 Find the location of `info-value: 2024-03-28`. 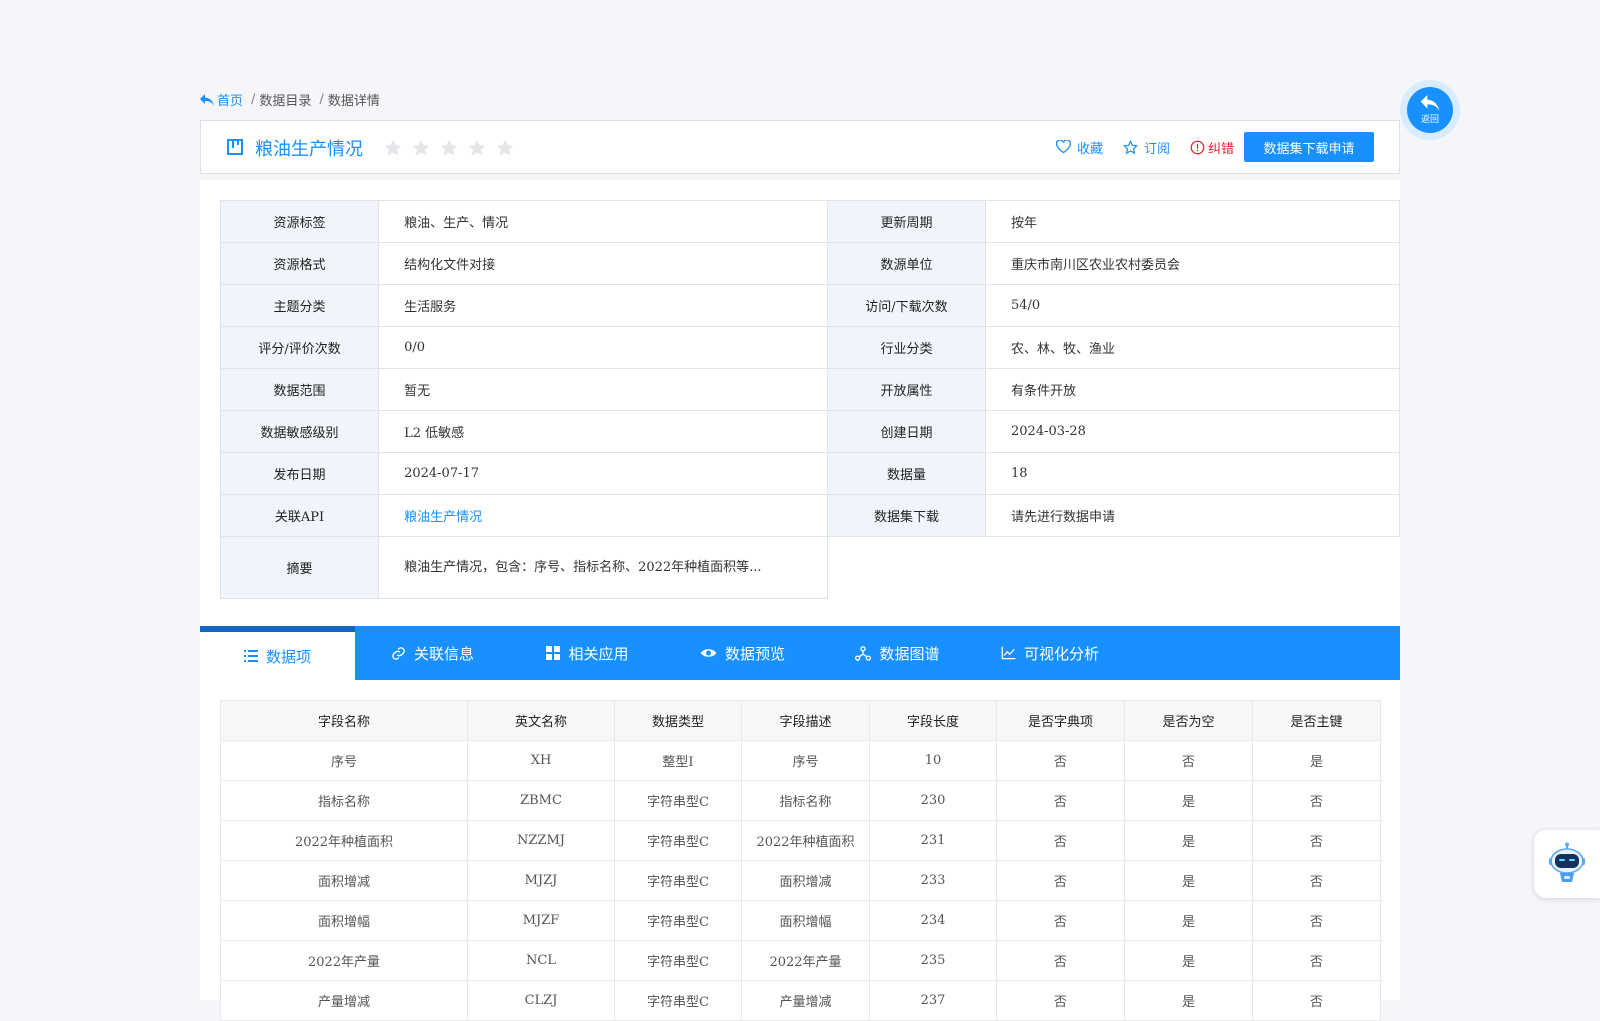

info-value: 2024-03-28 is located at coordinates (1192, 431).